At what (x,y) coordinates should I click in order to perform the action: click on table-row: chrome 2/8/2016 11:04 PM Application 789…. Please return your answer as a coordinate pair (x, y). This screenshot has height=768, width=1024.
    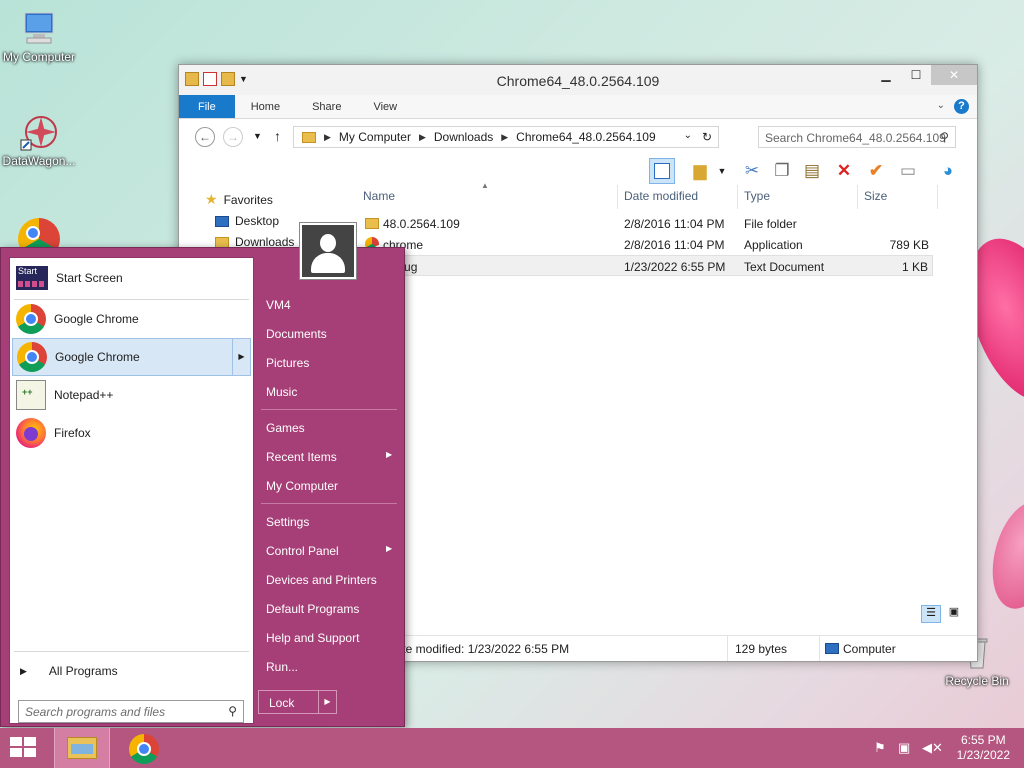
    Looking at the image, I should click on (645, 246).